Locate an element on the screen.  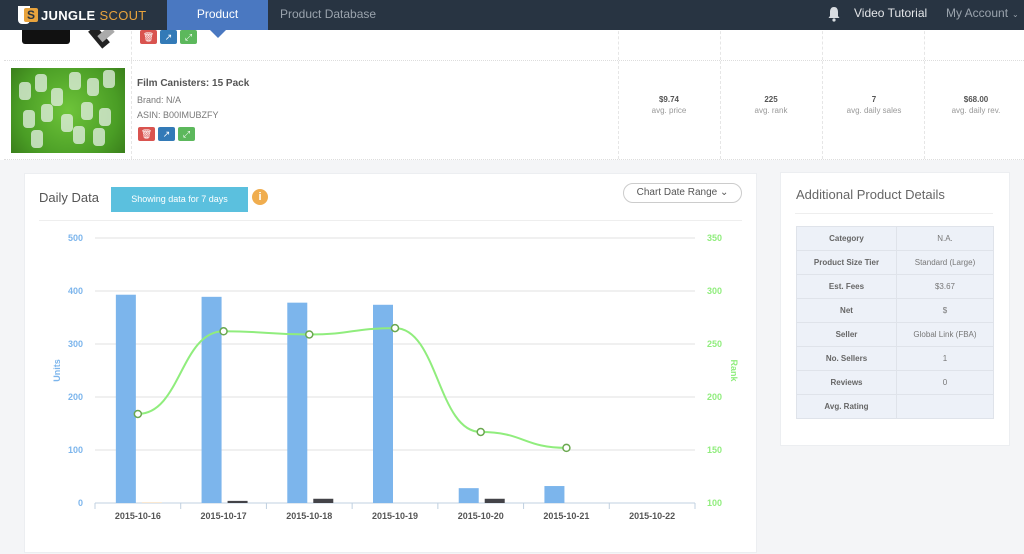
y-tick-label-left: 300 is located at coordinates (75, 344).